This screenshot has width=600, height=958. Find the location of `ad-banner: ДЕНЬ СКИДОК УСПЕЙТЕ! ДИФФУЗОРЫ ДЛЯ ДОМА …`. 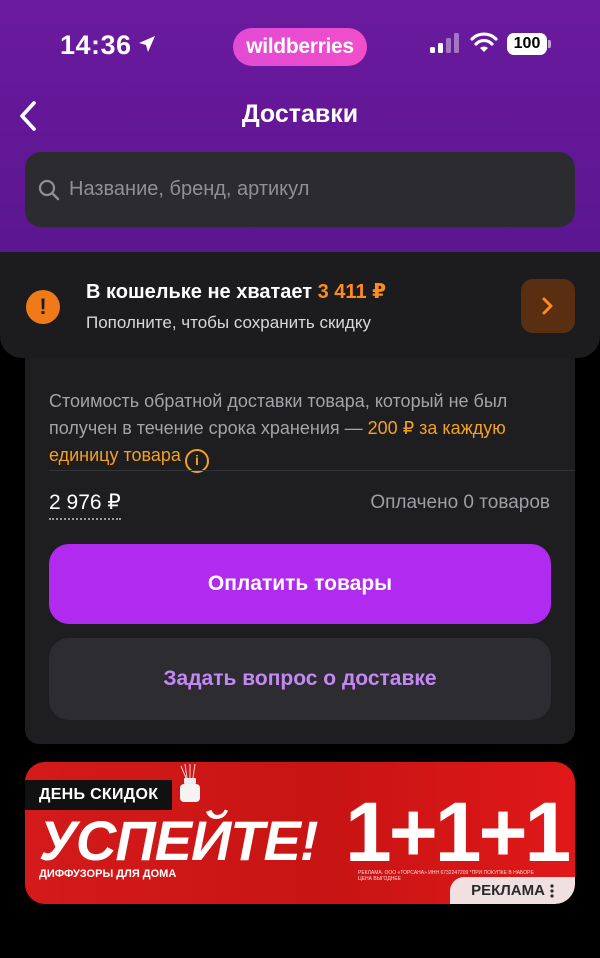

ad-banner: ДЕНЬ СКИДОК УСПЕЙТЕ! ДИФФУЗОРЫ ДЛЯ ДОМА … is located at coordinates (300, 833).